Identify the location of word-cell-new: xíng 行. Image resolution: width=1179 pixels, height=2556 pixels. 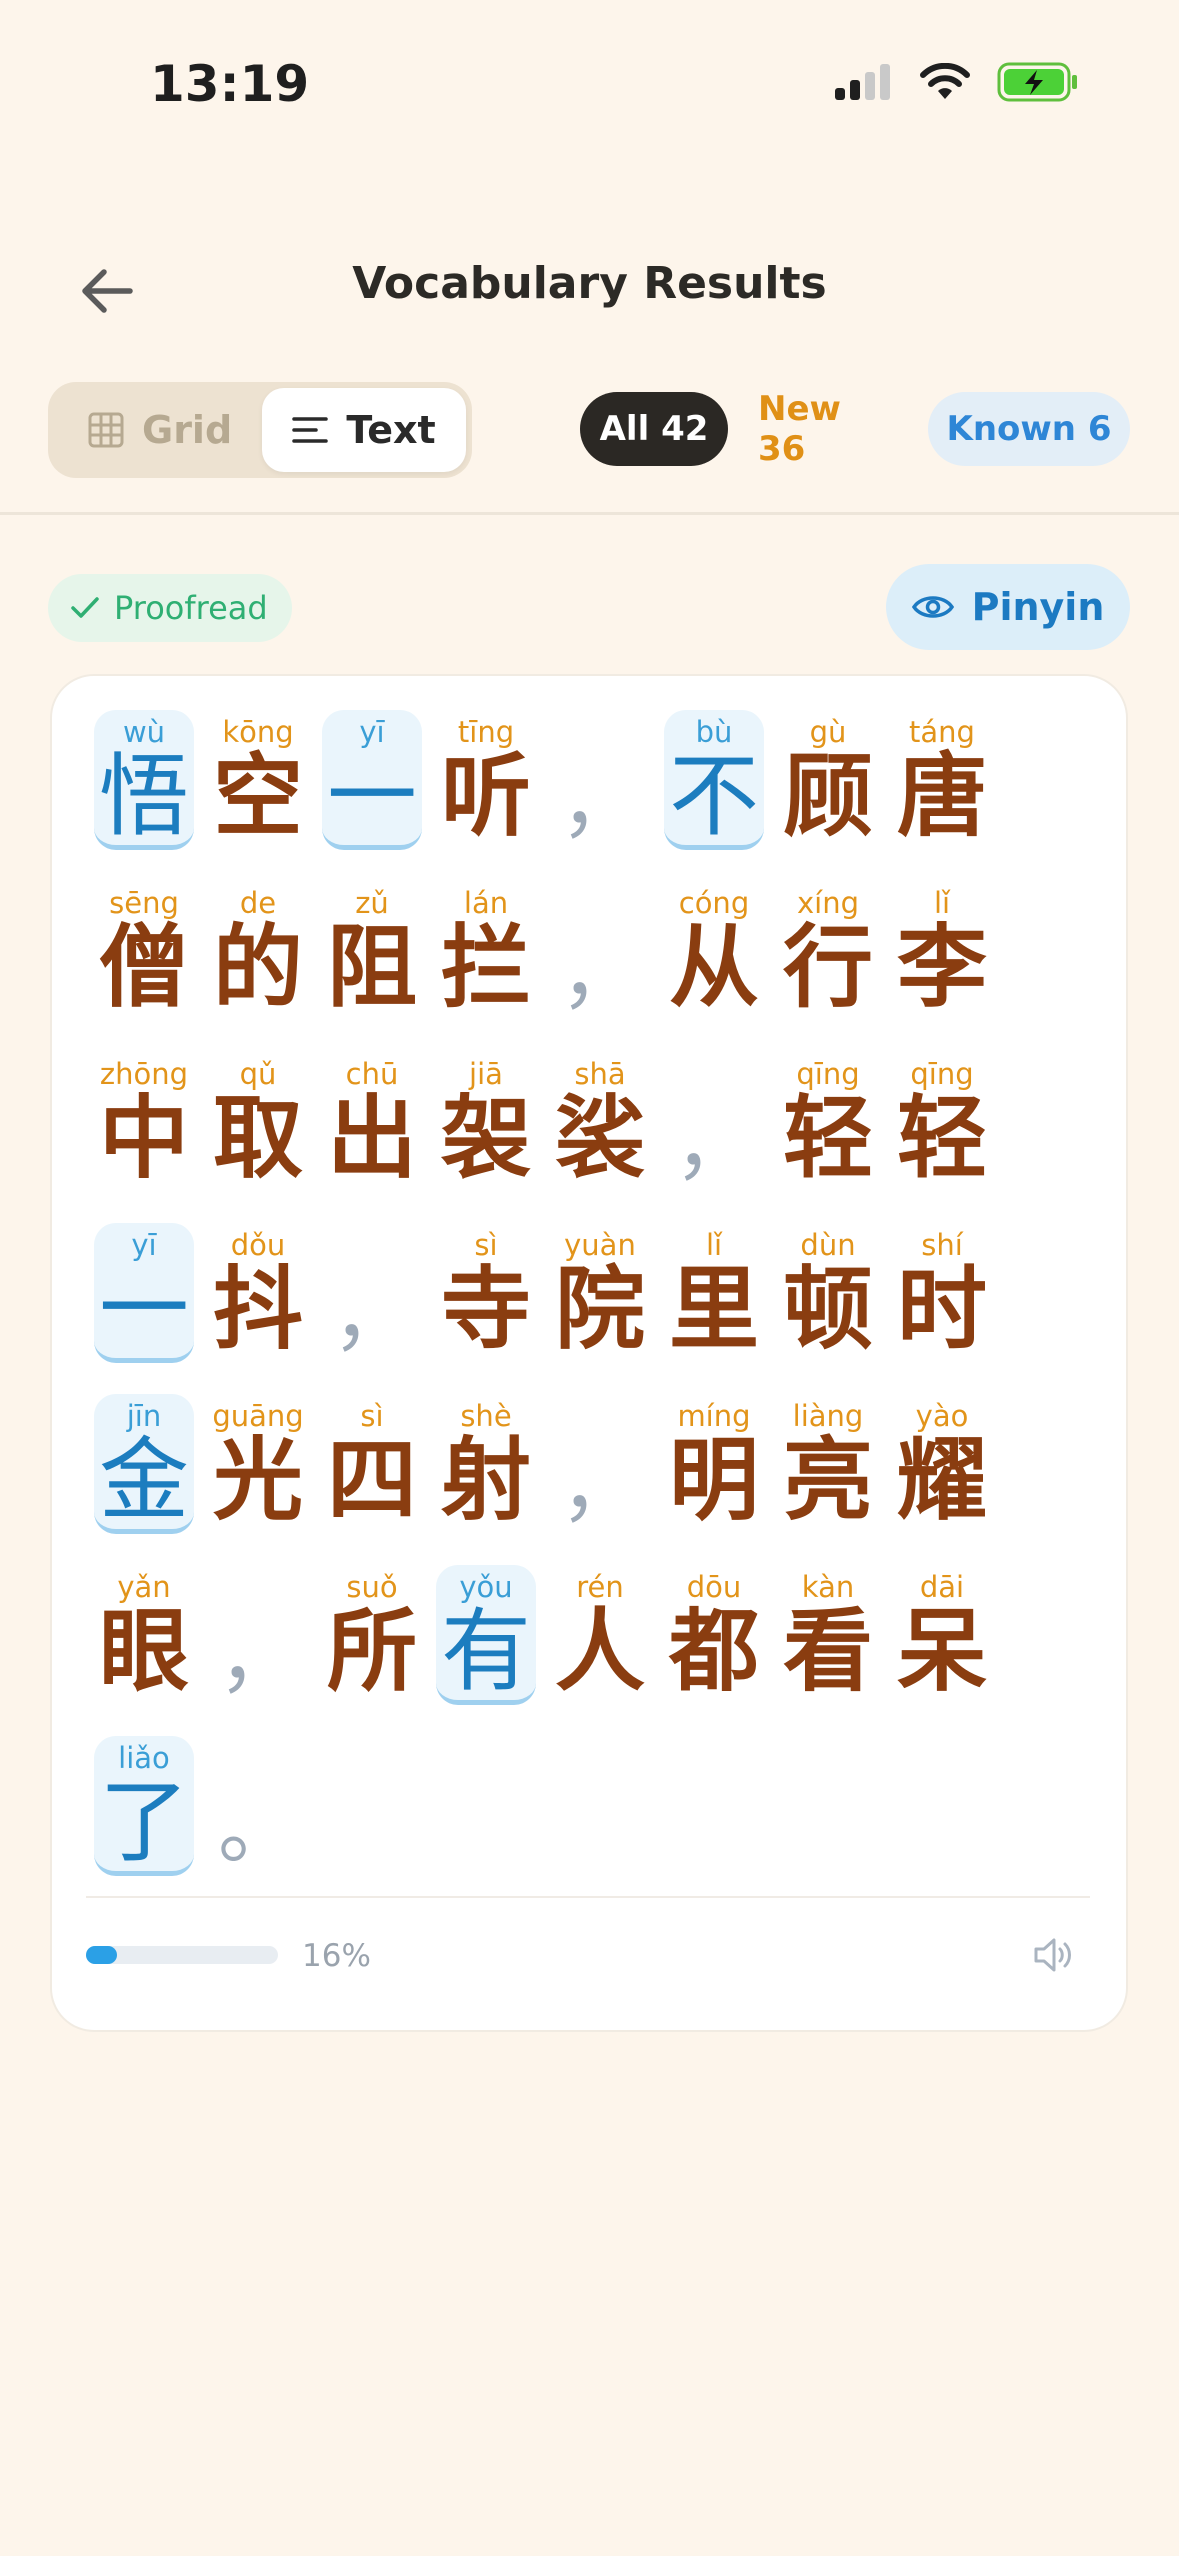
(828, 951).